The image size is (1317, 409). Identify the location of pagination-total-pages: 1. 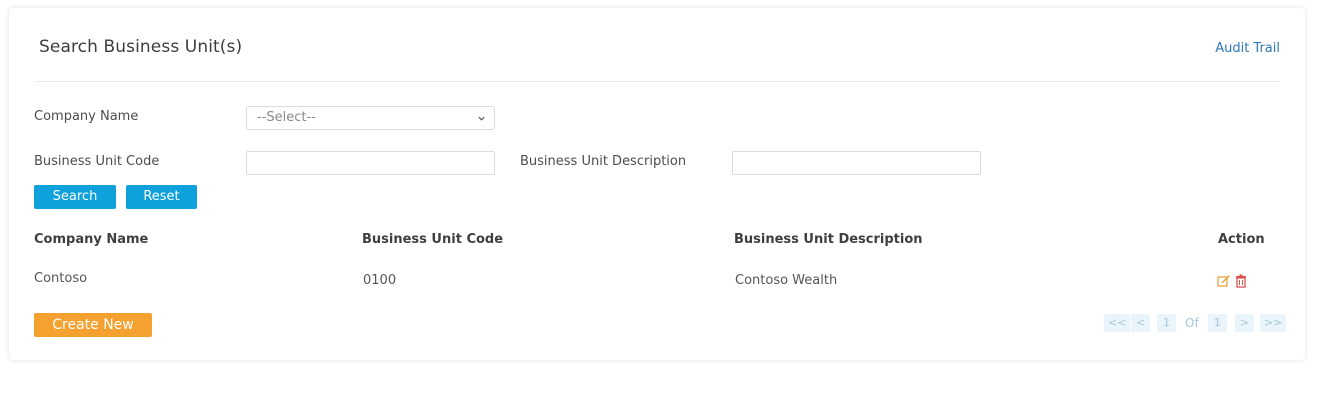
(1217, 323).